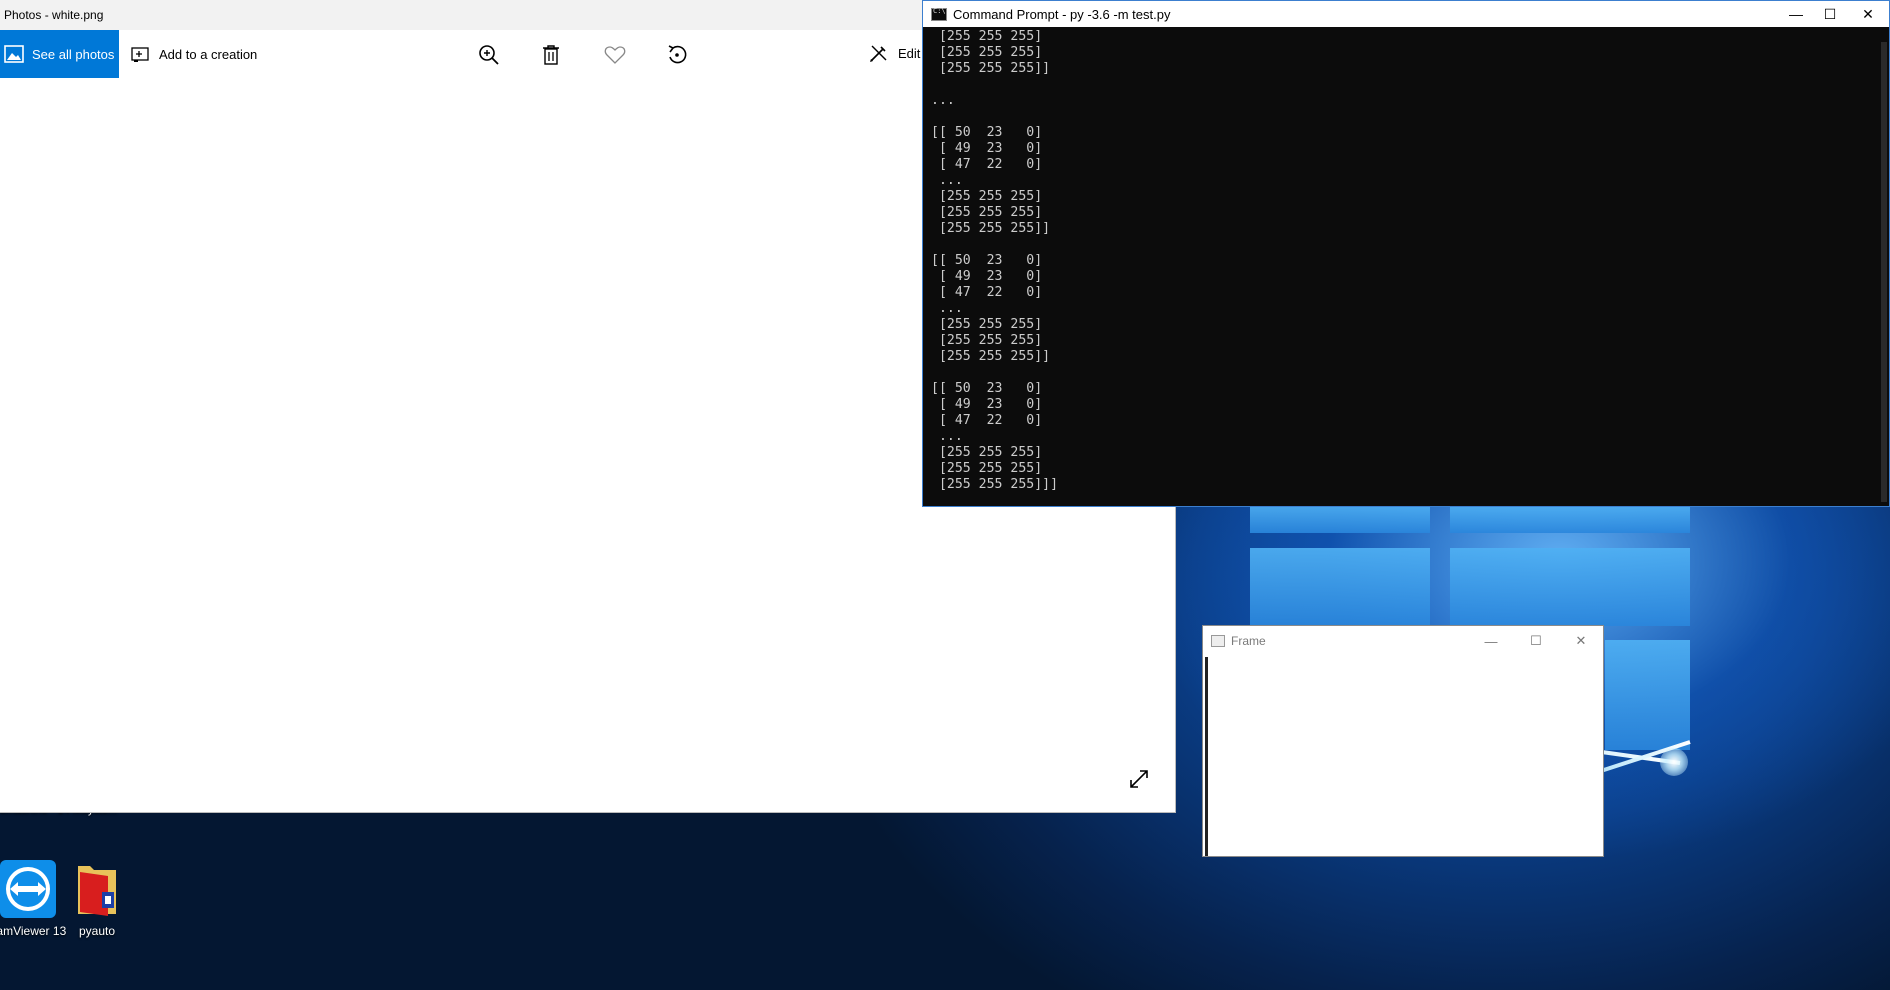 The height and width of the screenshot is (990, 1890). I want to click on expand-icon, so click(1139, 779).